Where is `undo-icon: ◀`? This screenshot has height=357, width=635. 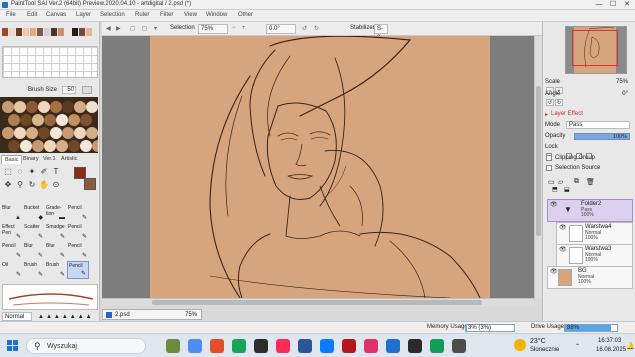
undo-icon: ◀ is located at coordinates (108, 28).